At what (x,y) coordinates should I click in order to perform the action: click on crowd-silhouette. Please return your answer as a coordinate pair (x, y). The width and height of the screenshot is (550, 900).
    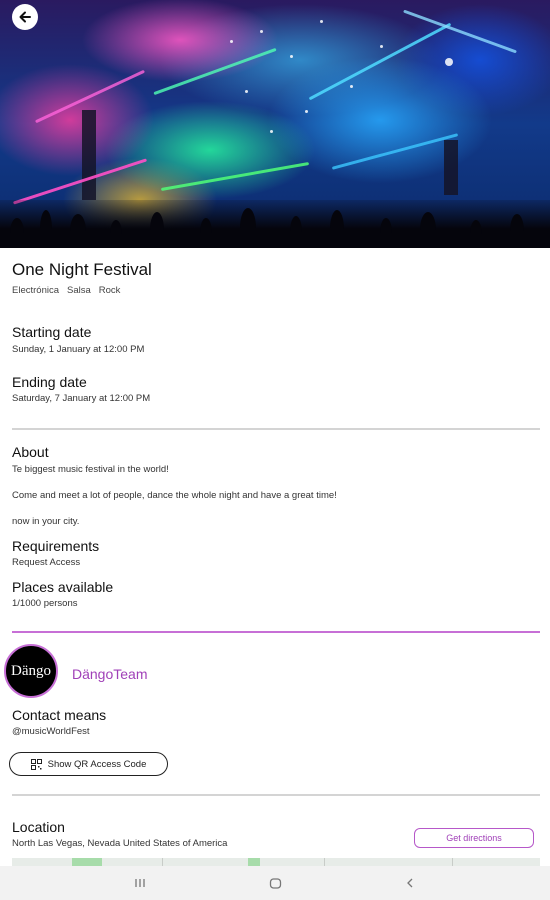
    Looking at the image, I should click on (275, 224).